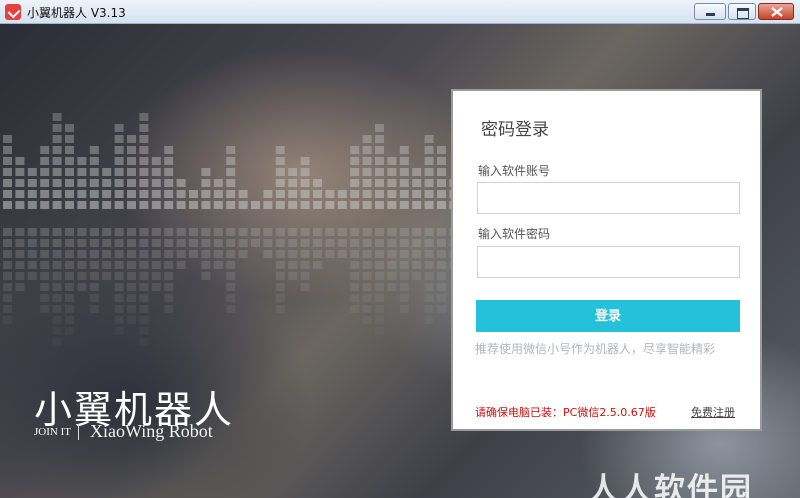 This screenshot has width=800, height=498. What do you see at coordinates (514, 234) in the screenshot?
I see `password-label: 输入软件密码` at bounding box center [514, 234].